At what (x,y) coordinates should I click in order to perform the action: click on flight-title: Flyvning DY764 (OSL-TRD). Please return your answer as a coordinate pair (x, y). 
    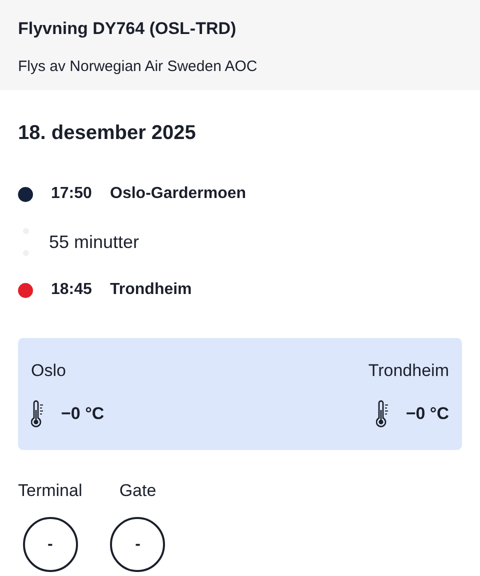
    Looking at the image, I should click on (128, 29).